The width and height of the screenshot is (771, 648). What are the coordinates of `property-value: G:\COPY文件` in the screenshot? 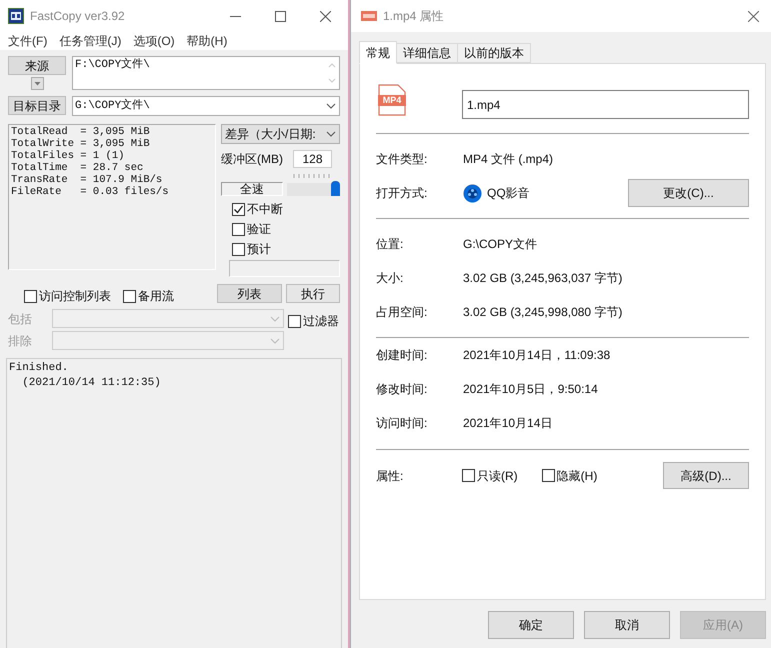 It's located at (500, 244).